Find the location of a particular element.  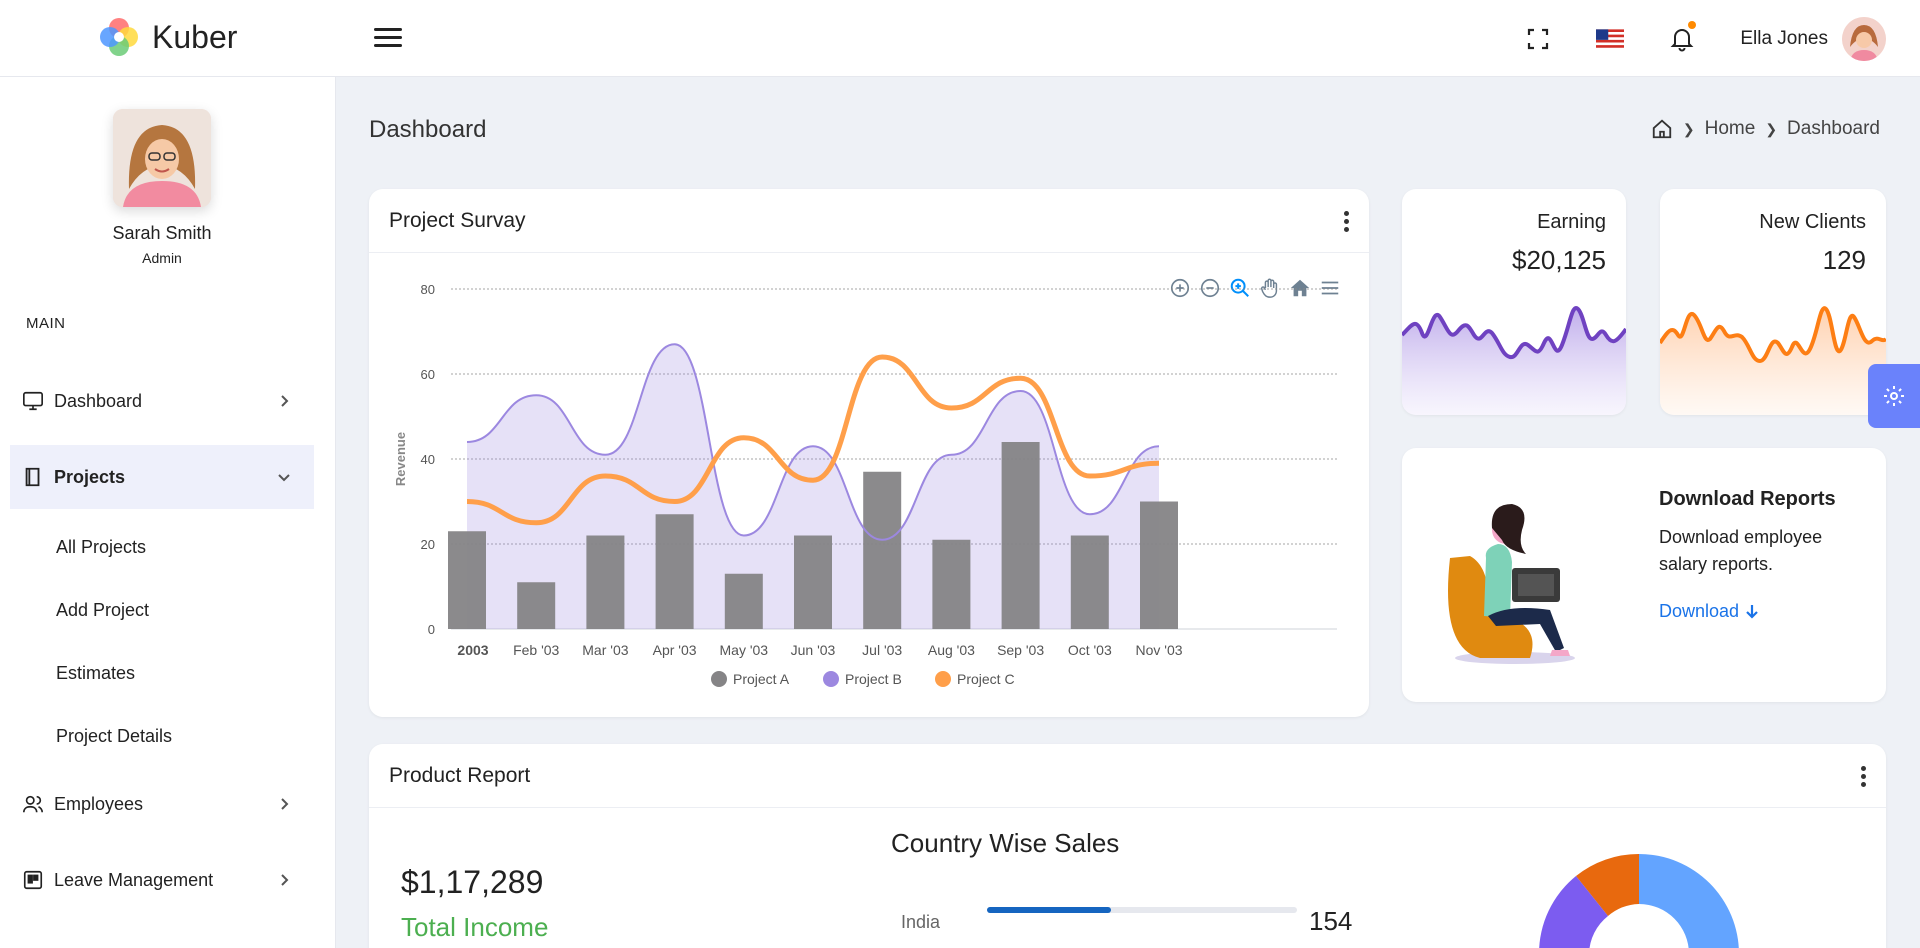

y-tick-label: 40 is located at coordinates (428, 459).